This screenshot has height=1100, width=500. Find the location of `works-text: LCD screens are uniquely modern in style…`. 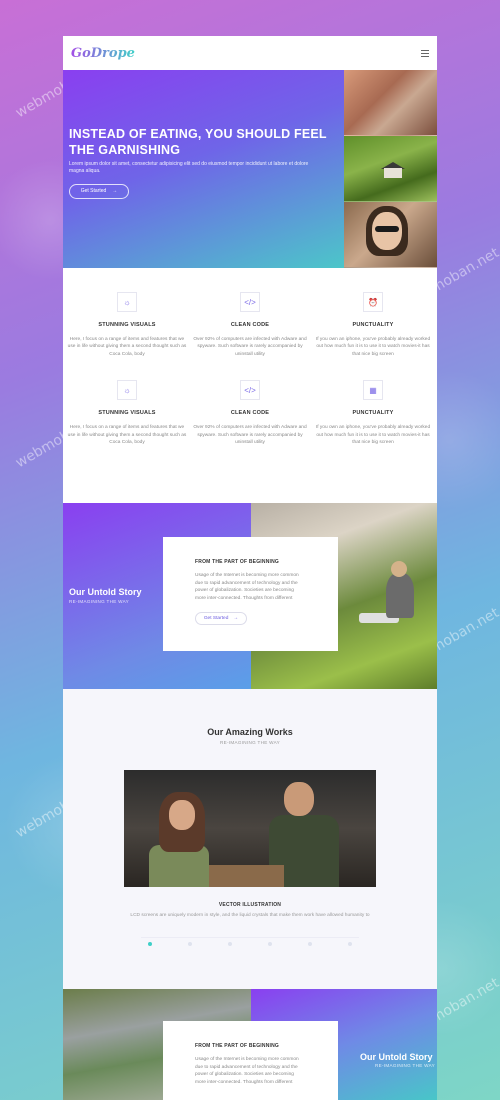

works-text: LCD screens are uniquely modern in style… is located at coordinates (250, 915).